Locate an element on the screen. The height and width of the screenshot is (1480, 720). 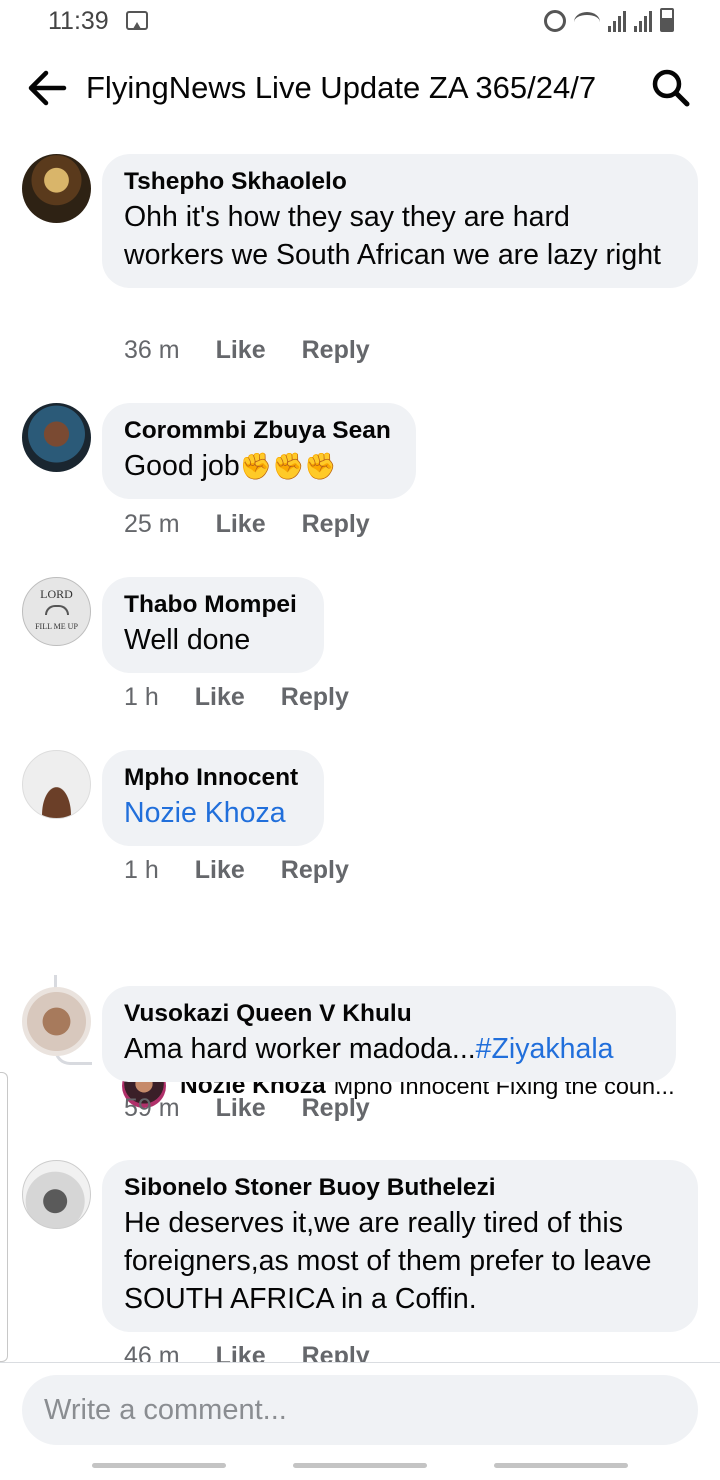
raised-fist-emoji: ✊✊✊ is located at coordinates (288, 466).